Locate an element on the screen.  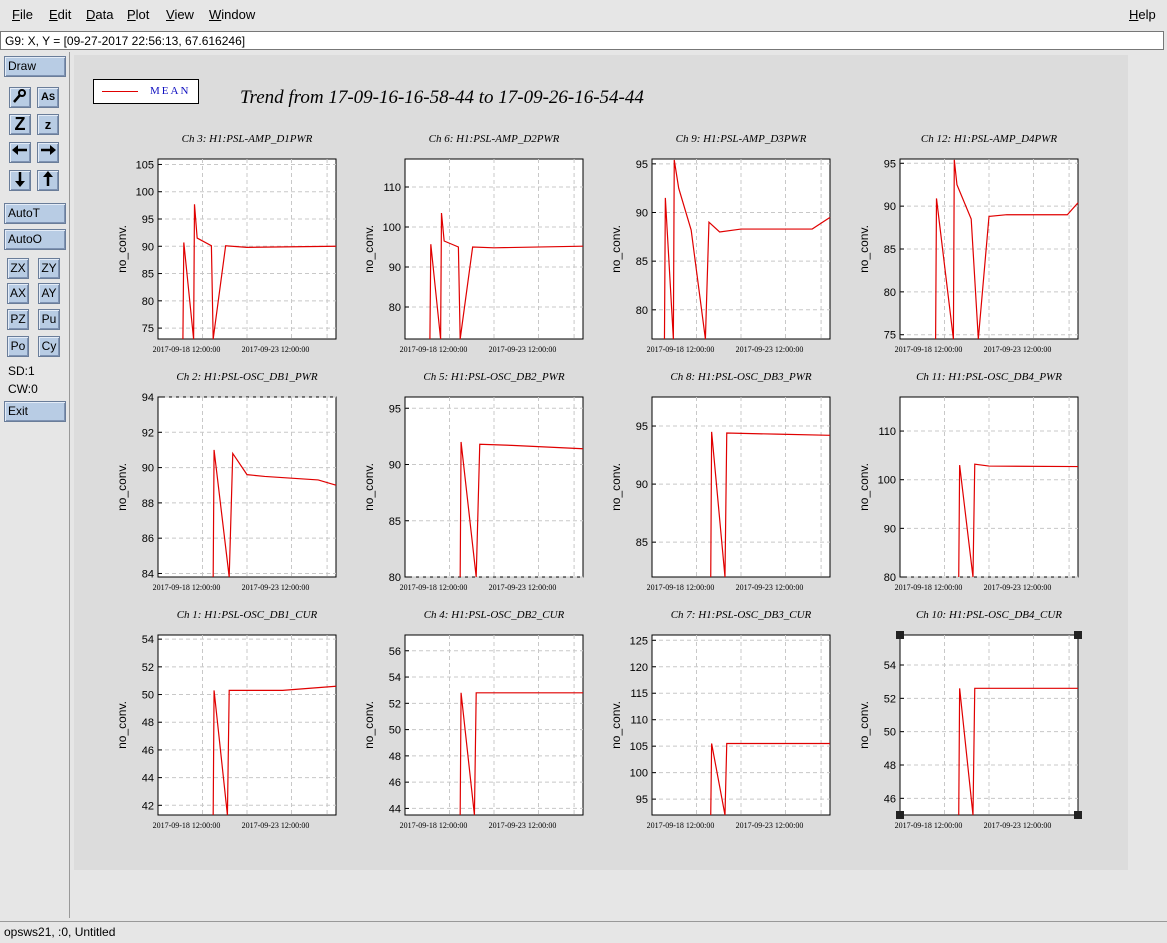
arrow-up-icon is located at coordinates (48, 180).